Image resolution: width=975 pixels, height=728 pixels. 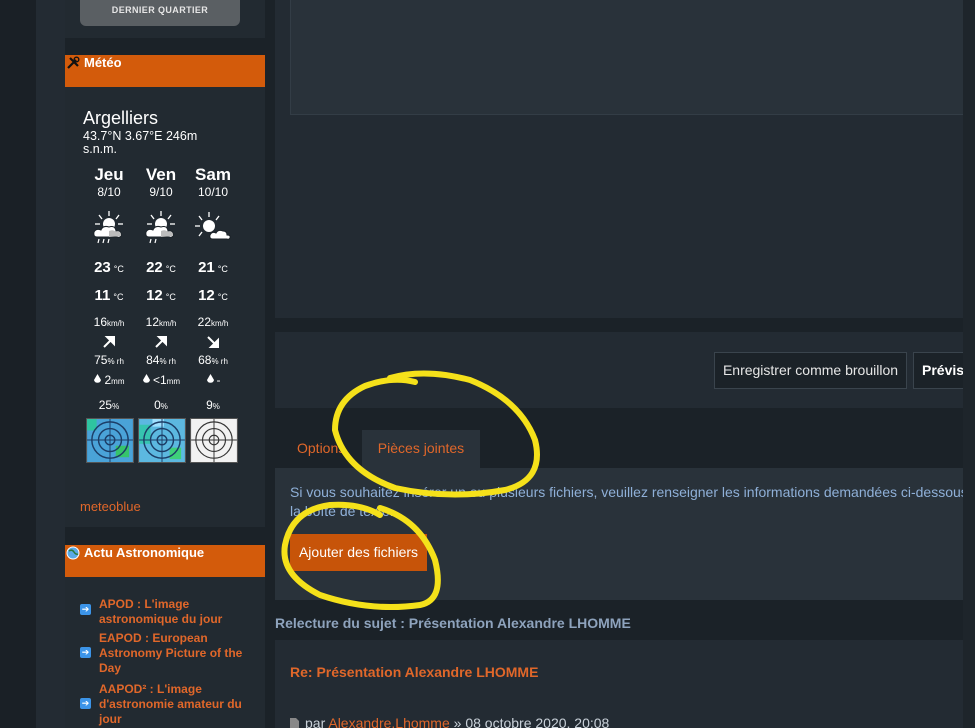 I want to click on moon-phase-block: DERNIER QUARTIER, so click(x=165, y=19).